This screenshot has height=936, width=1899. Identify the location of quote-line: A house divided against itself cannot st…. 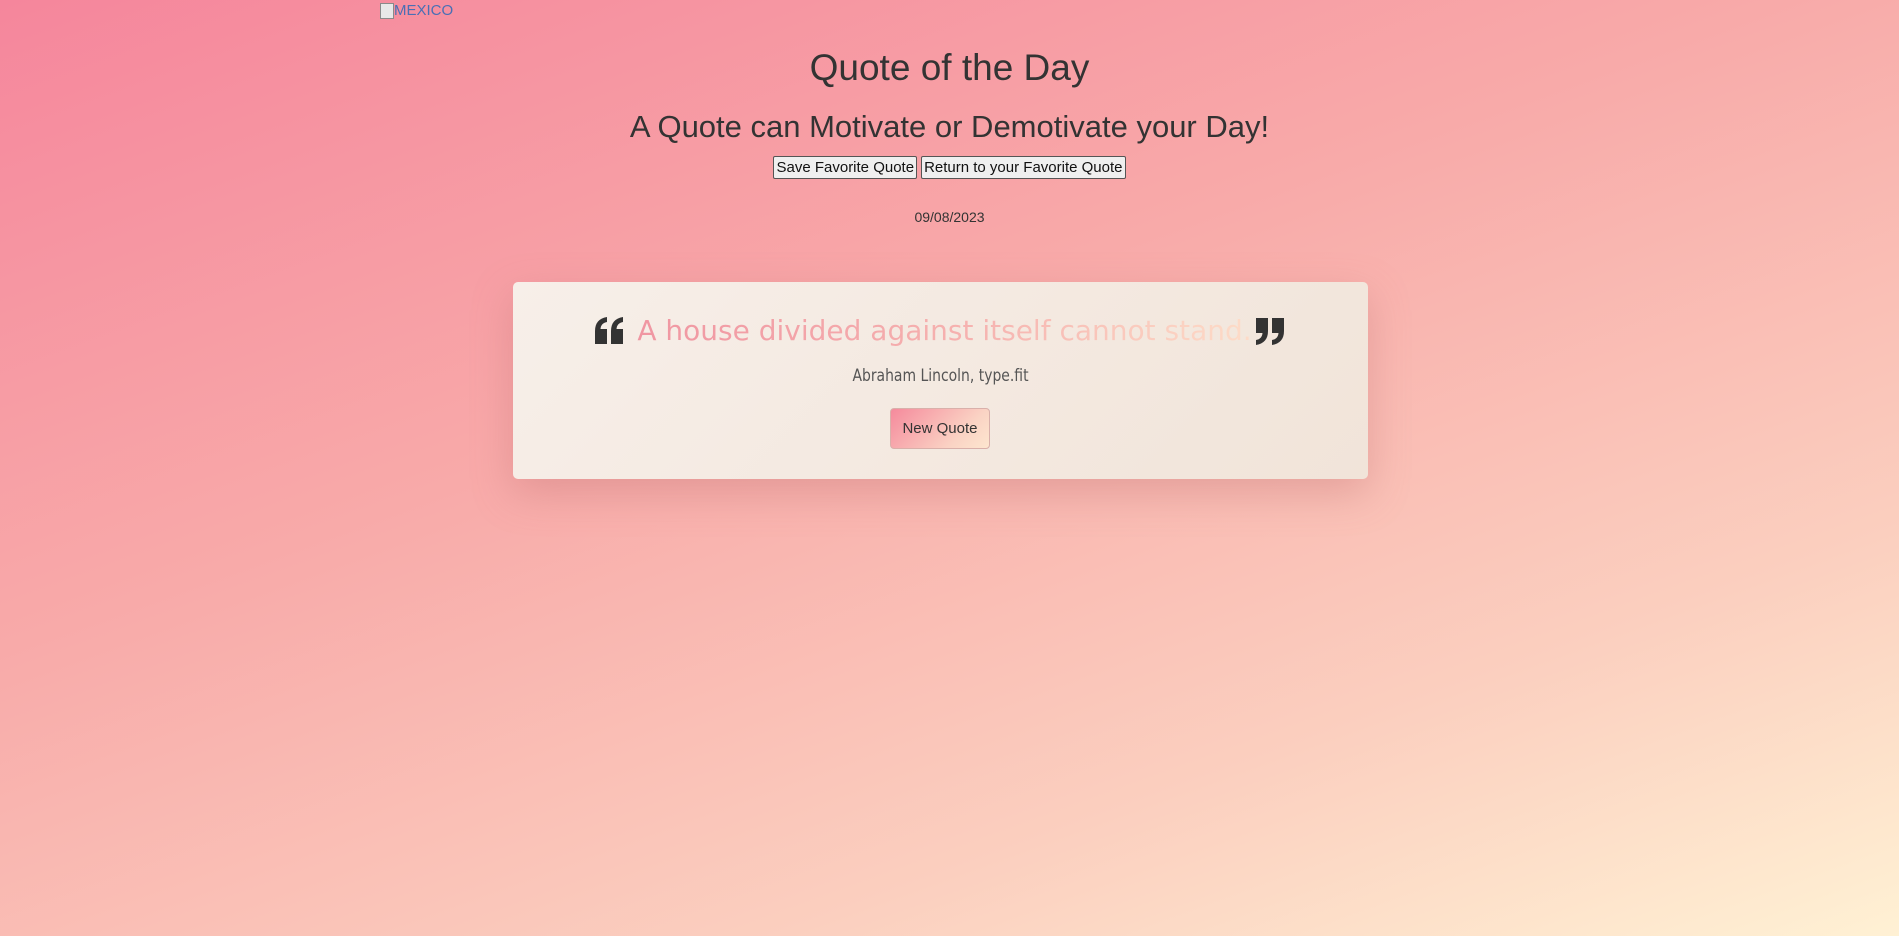
(940, 330).